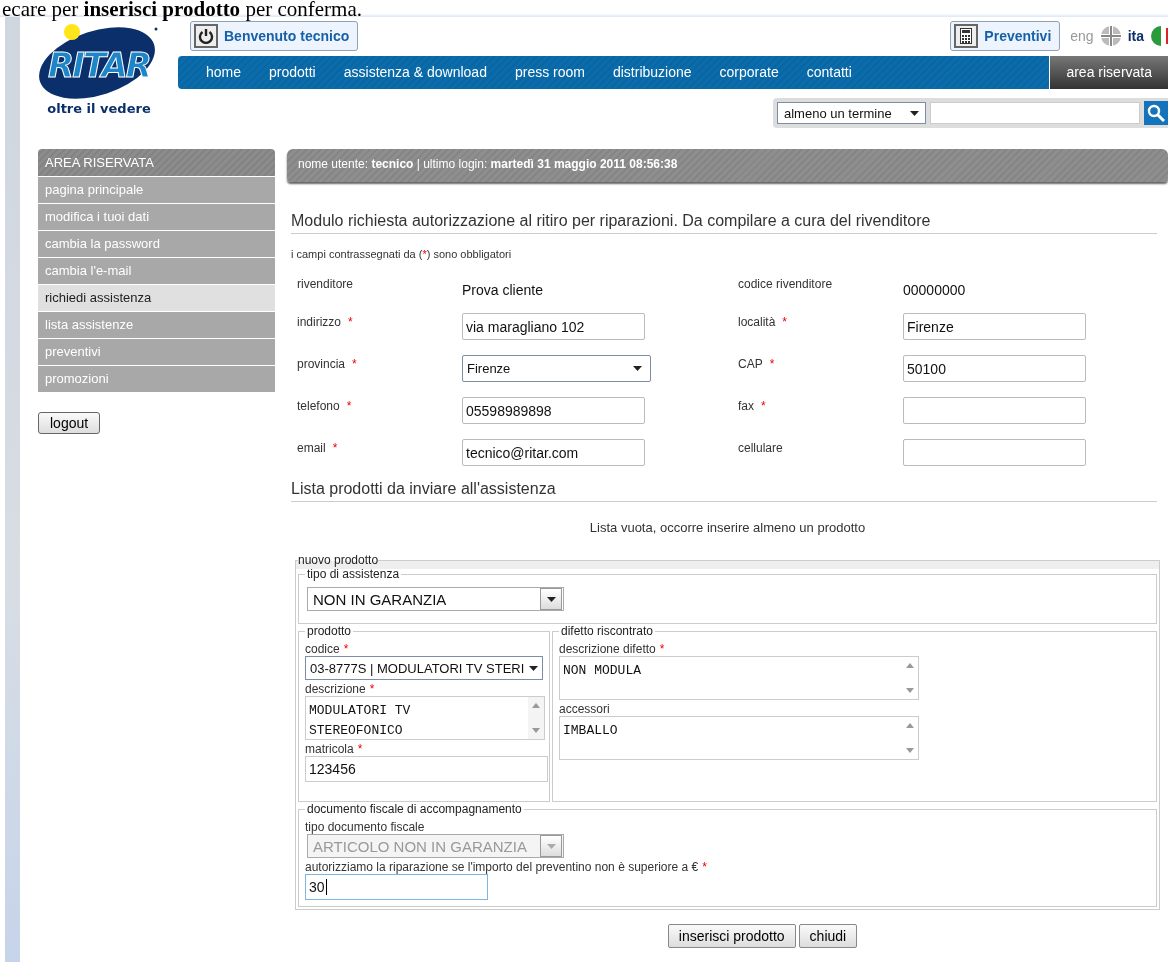  I want to click on logout-button: logout, so click(69, 423).